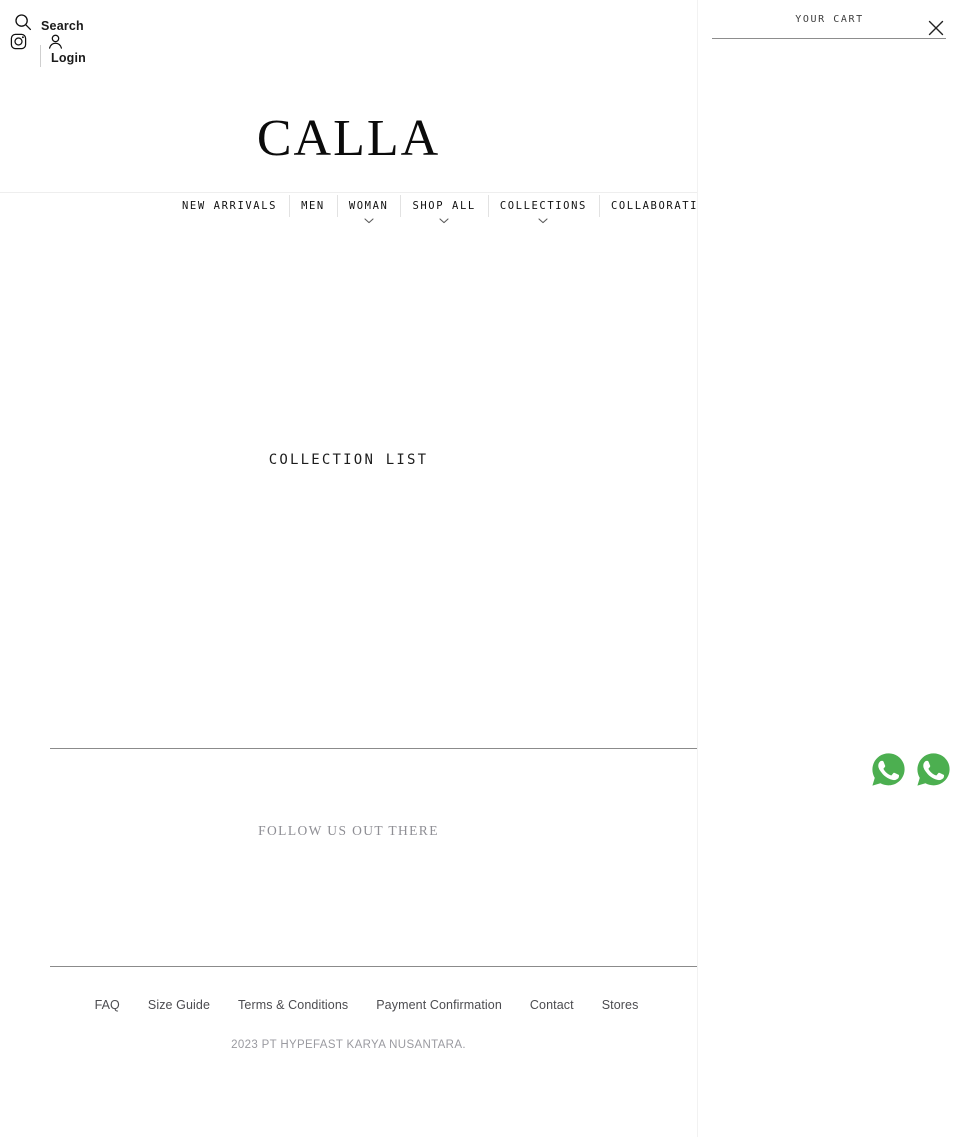 This screenshot has width=960, height=1137. What do you see at coordinates (368, 214) in the screenshot?
I see `nav-item-woman: WOMAN` at bounding box center [368, 214].